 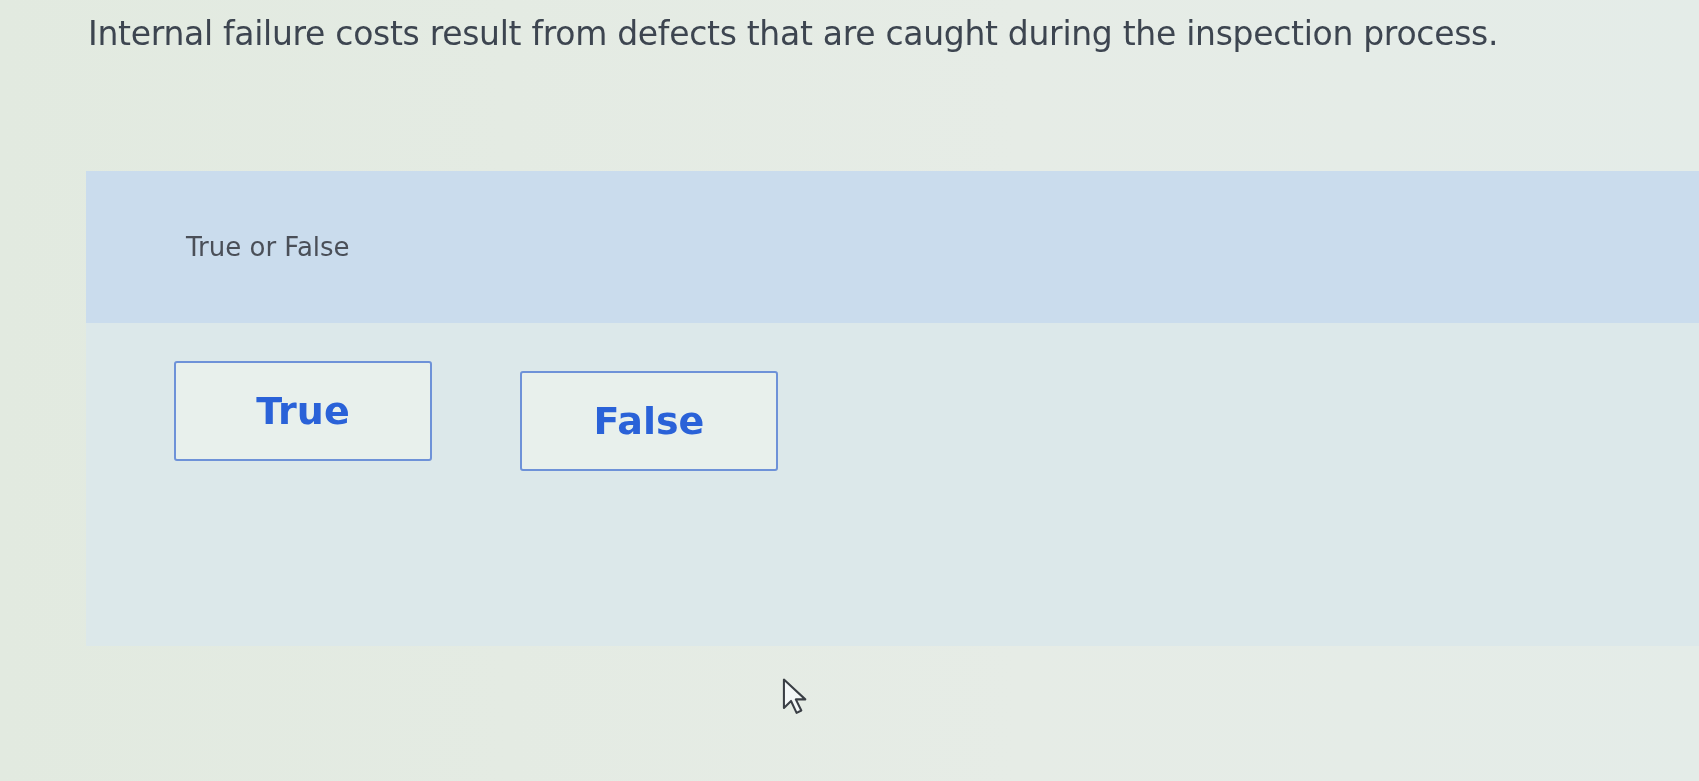 I want to click on question-text: Internal failure costs result from defects that are caught during the inspection process., so click(x=793, y=33).